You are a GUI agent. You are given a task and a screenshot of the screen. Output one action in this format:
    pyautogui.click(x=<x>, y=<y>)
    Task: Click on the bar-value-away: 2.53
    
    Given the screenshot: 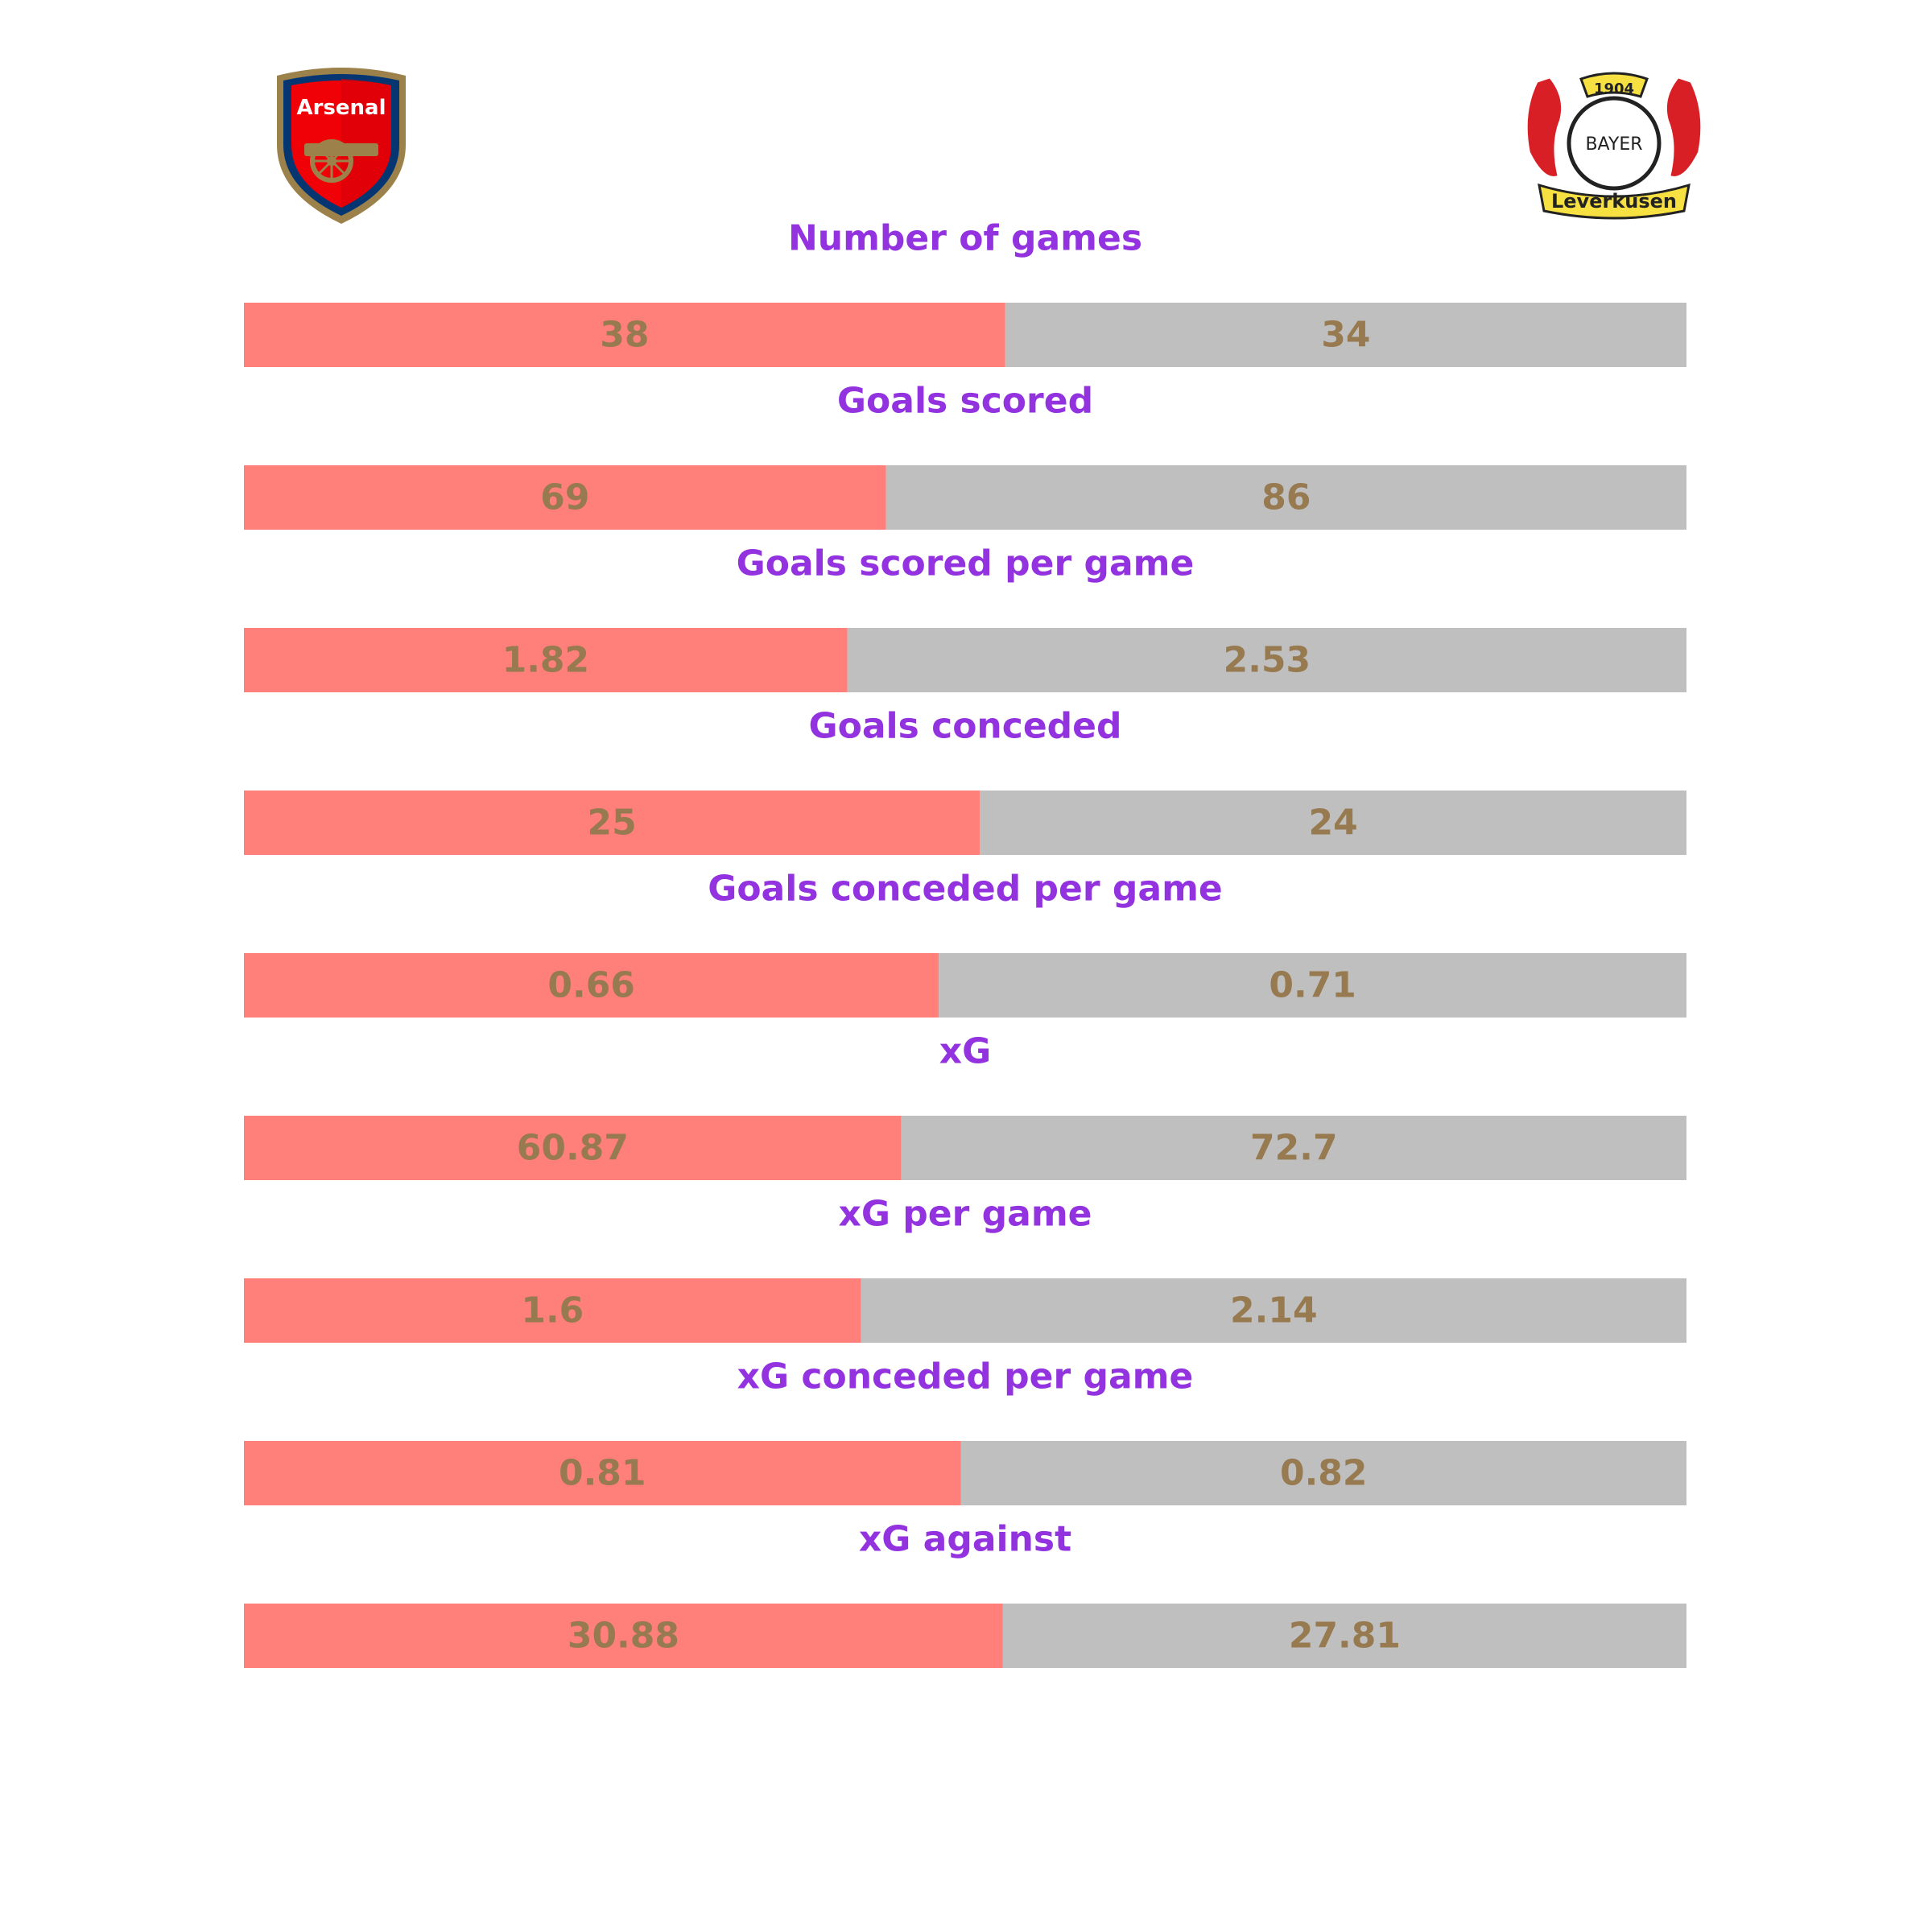 What is the action you would take?
    pyautogui.click(x=1267, y=660)
    